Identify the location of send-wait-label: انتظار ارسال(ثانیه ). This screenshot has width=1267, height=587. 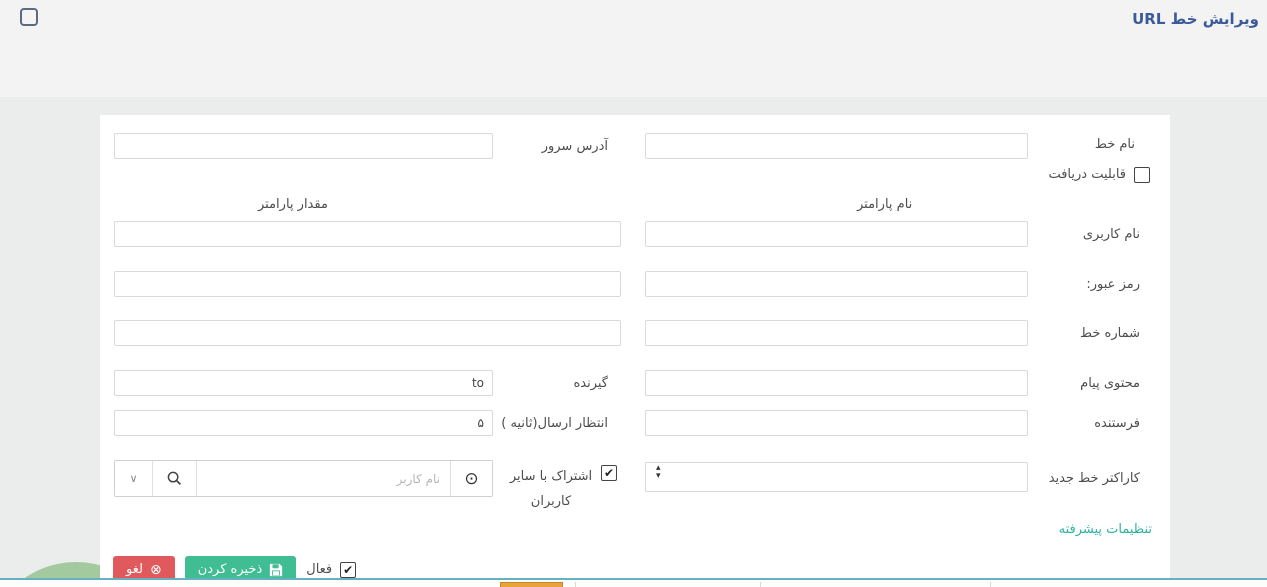
(554, 423).